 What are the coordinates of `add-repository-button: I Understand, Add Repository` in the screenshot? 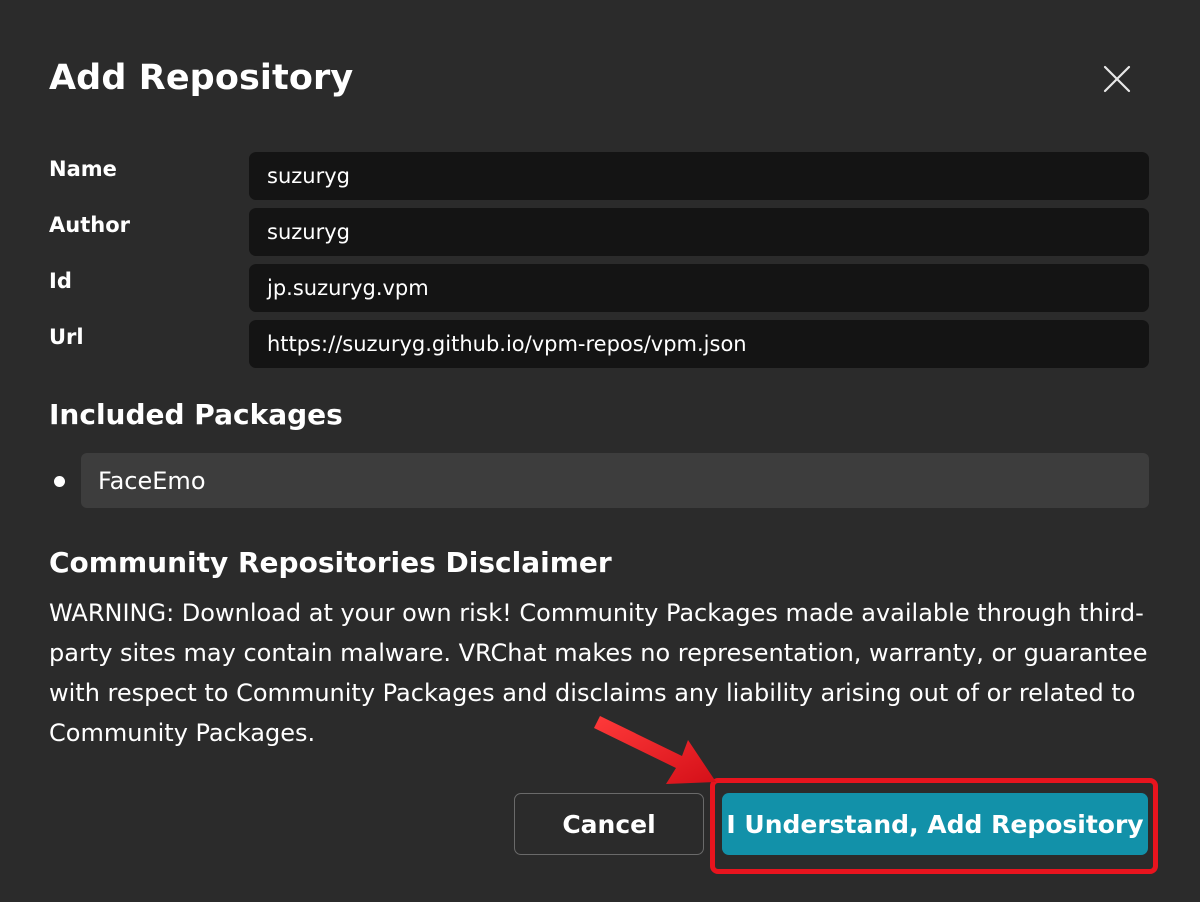 It's located at (935, 824).